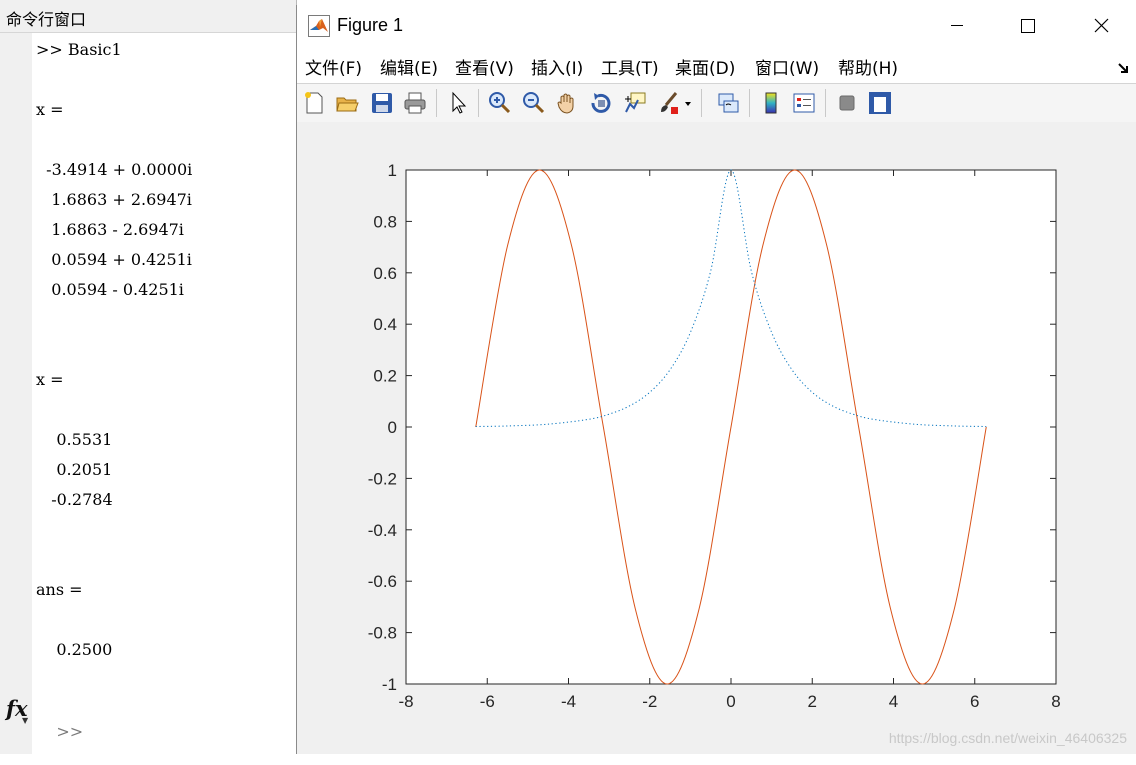 The height and width of the screenshot is (765, 1136). What do you see at coordinates (705, 66) in the screenshot?
I see `menu-desktop: 桌面(D)` at bounding box center [705, 66].